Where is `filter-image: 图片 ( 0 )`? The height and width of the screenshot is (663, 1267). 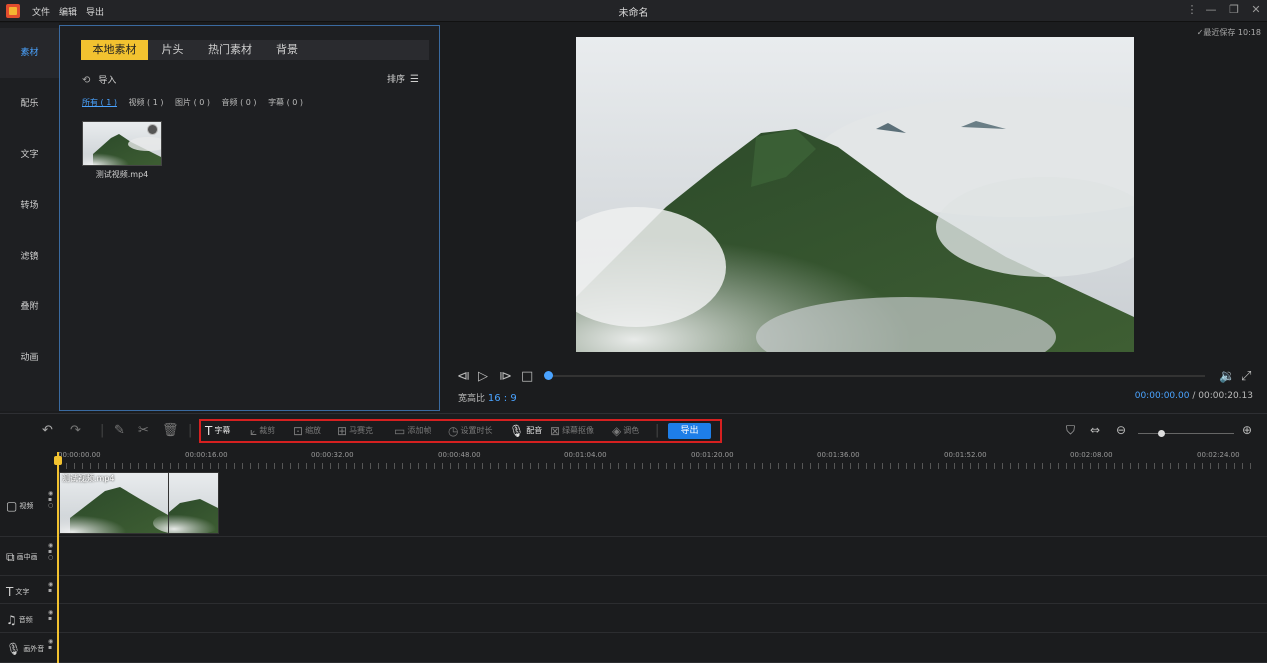 filter-image: 图片 ( 0 ) is located at coordinates (192, 102).